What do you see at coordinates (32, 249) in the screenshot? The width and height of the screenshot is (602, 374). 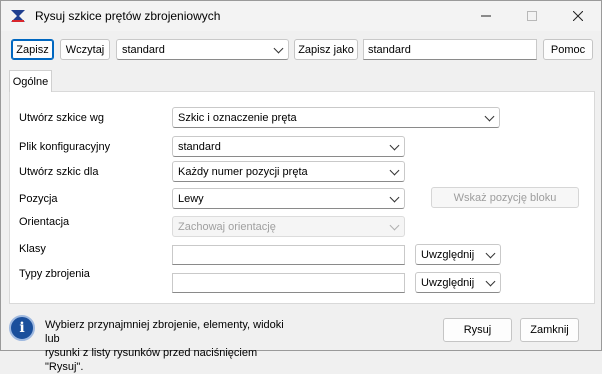 I see `classes-label: Klasy` at bounding box center [32, 249].